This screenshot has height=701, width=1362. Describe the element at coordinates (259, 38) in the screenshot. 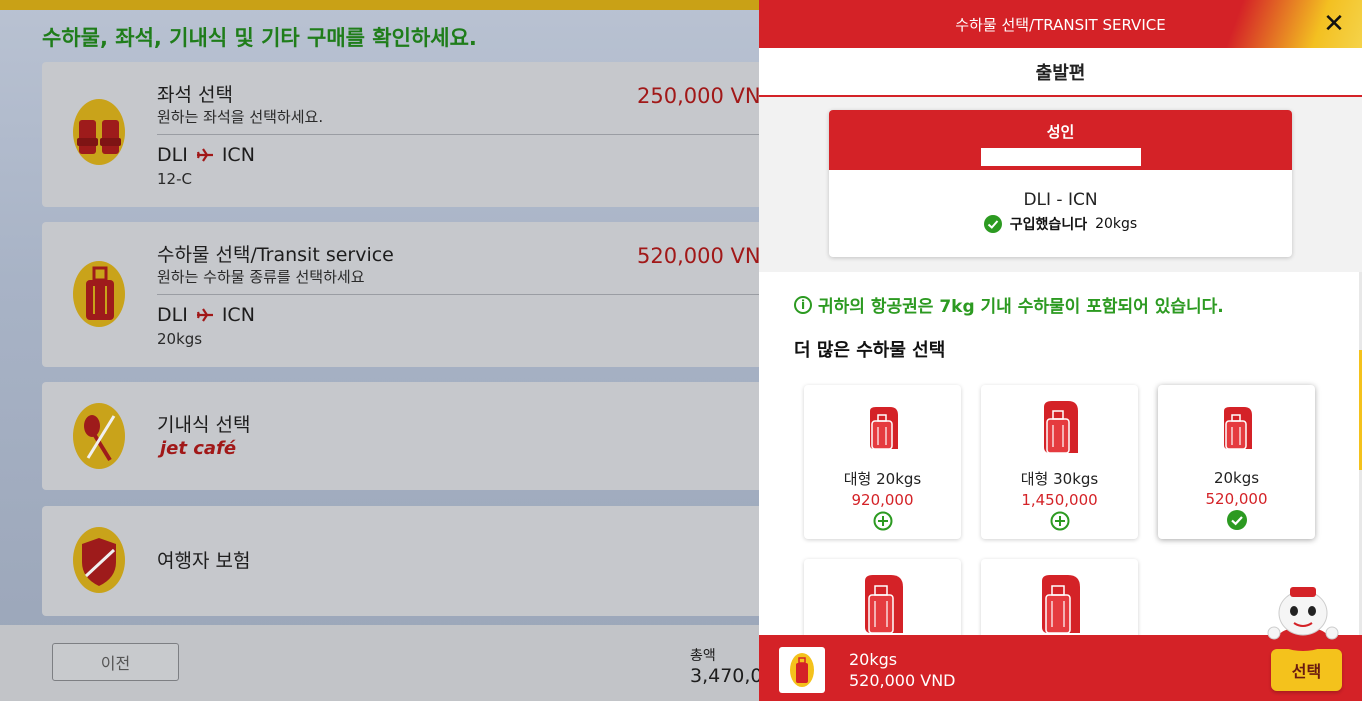

I see `page-heading: 수하물, 좌석, 기내식 및 기타 구매를 확인하세요.` at that location.